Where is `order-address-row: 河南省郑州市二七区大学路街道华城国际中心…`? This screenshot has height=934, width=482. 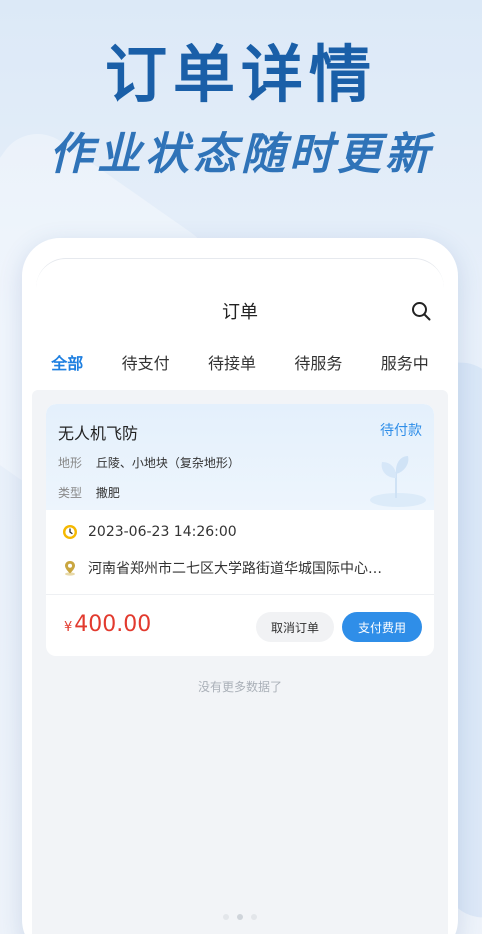
order-address-row: 河南省郑州市二七区大学路街道华城国际中心… is located at coordinates (241, 568).